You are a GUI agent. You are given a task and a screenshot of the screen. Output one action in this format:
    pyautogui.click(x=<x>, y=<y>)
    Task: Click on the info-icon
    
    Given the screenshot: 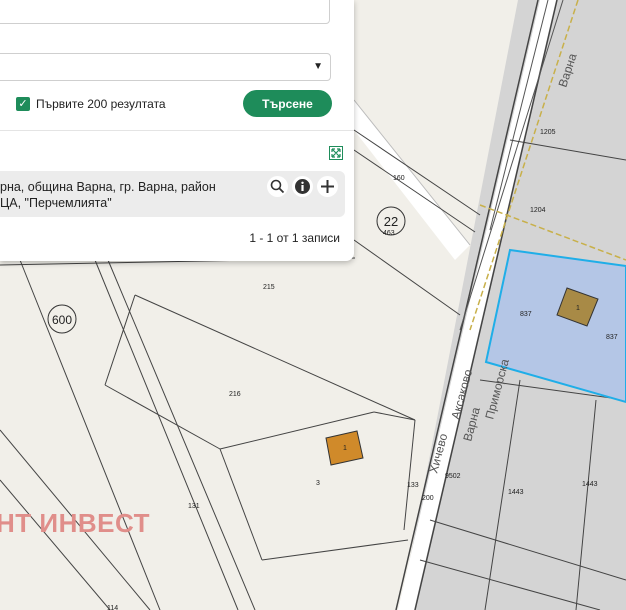 What is the action you would take?
    pyautogui.click(x=302, y=186)
    